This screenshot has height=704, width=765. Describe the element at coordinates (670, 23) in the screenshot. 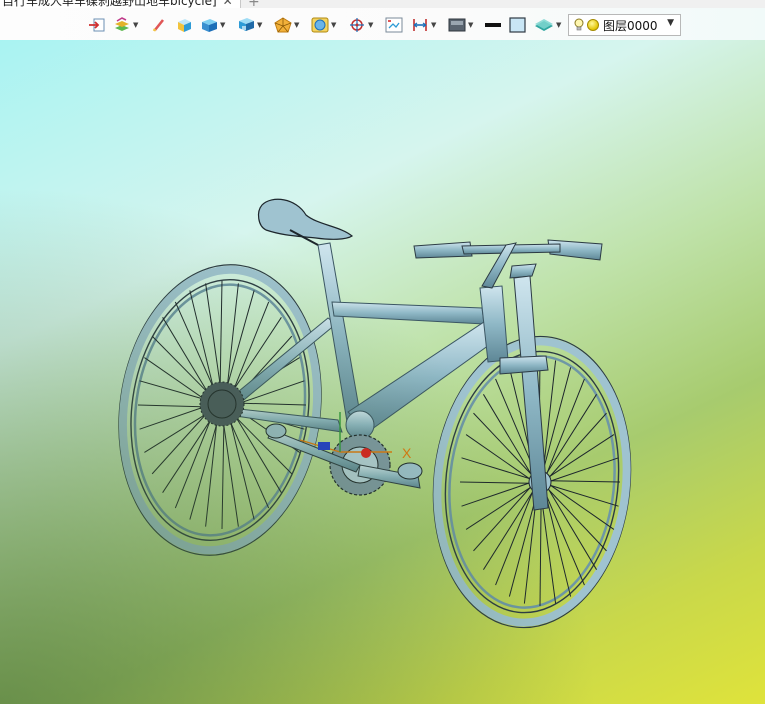

I see `chevron-down-icon: ▼` at that location.